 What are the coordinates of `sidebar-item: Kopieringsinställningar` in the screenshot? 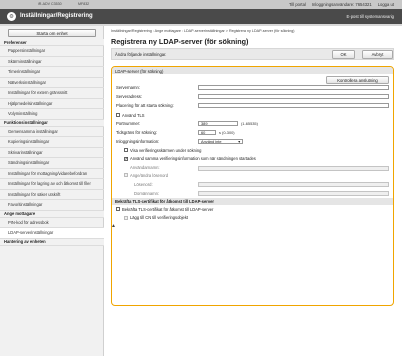 It's located at (52, 142).